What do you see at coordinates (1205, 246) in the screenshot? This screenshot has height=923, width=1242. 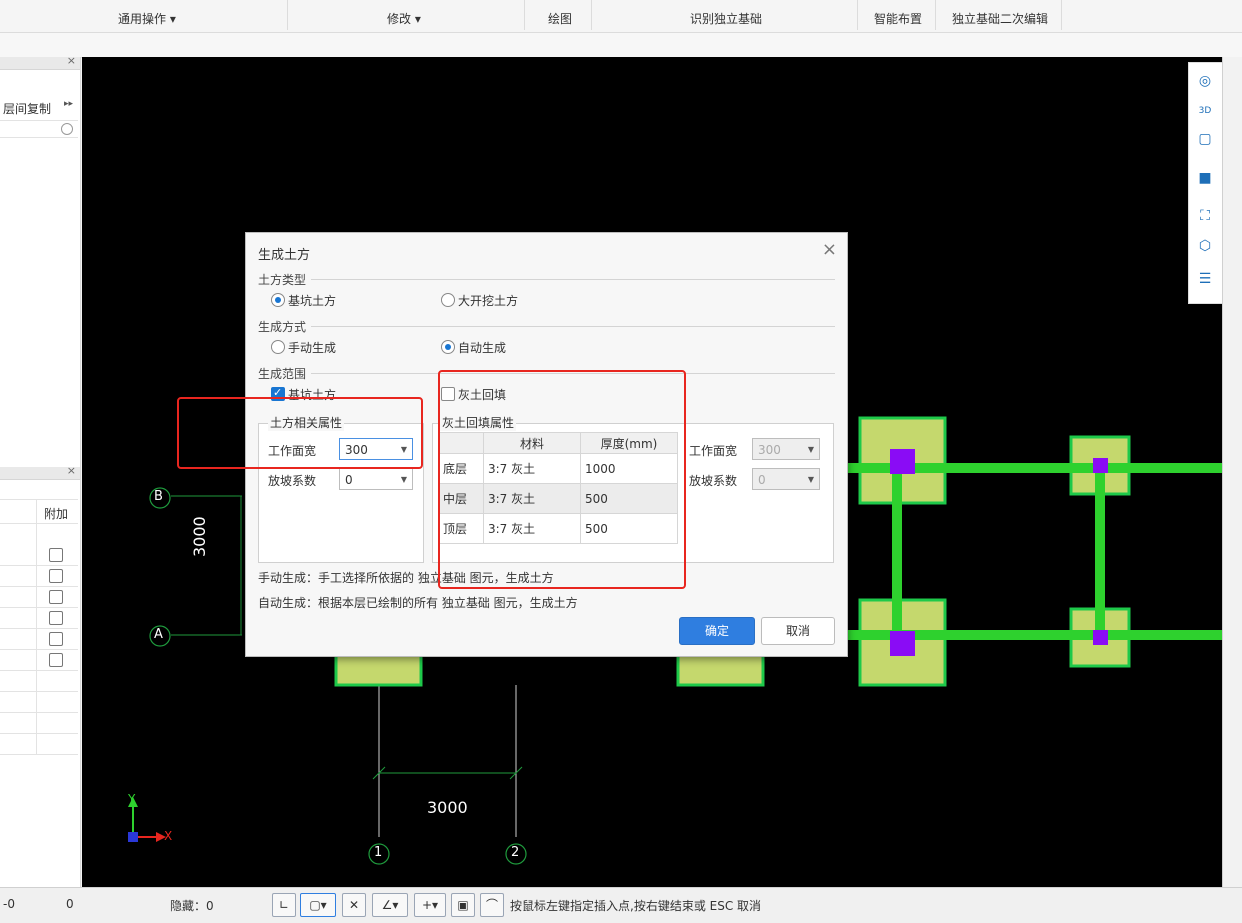 I see `view-cube-icon: ⬡` at bounding box center [1205, 246].